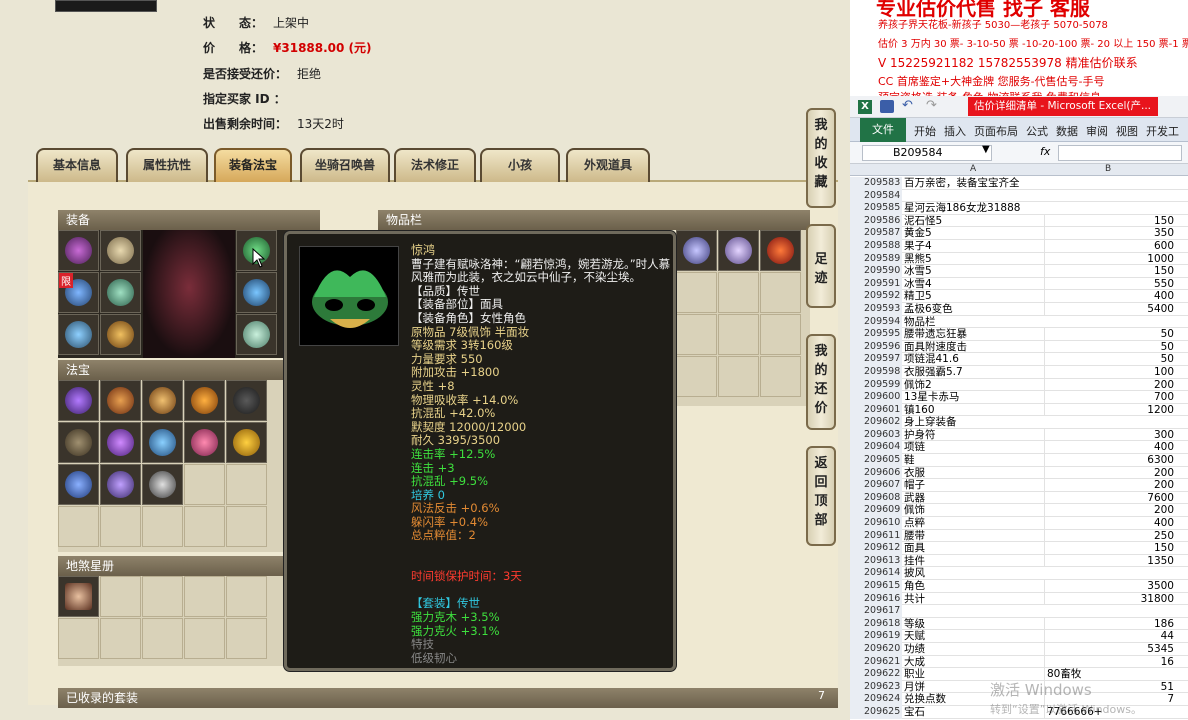 Image resolution: width=1188 pixels, height=720 pixels. Describe the element at coordinates (876, 712) in the screenshot. I see `row-number: 209625` at that location.